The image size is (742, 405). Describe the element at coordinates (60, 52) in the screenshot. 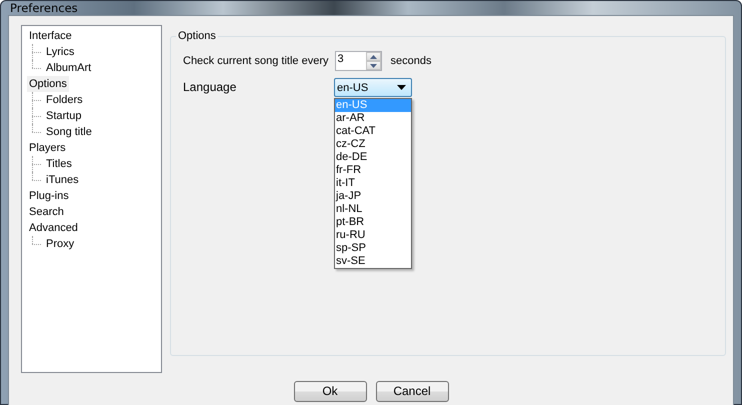

I see `tree-item: Lyrics` at that location.